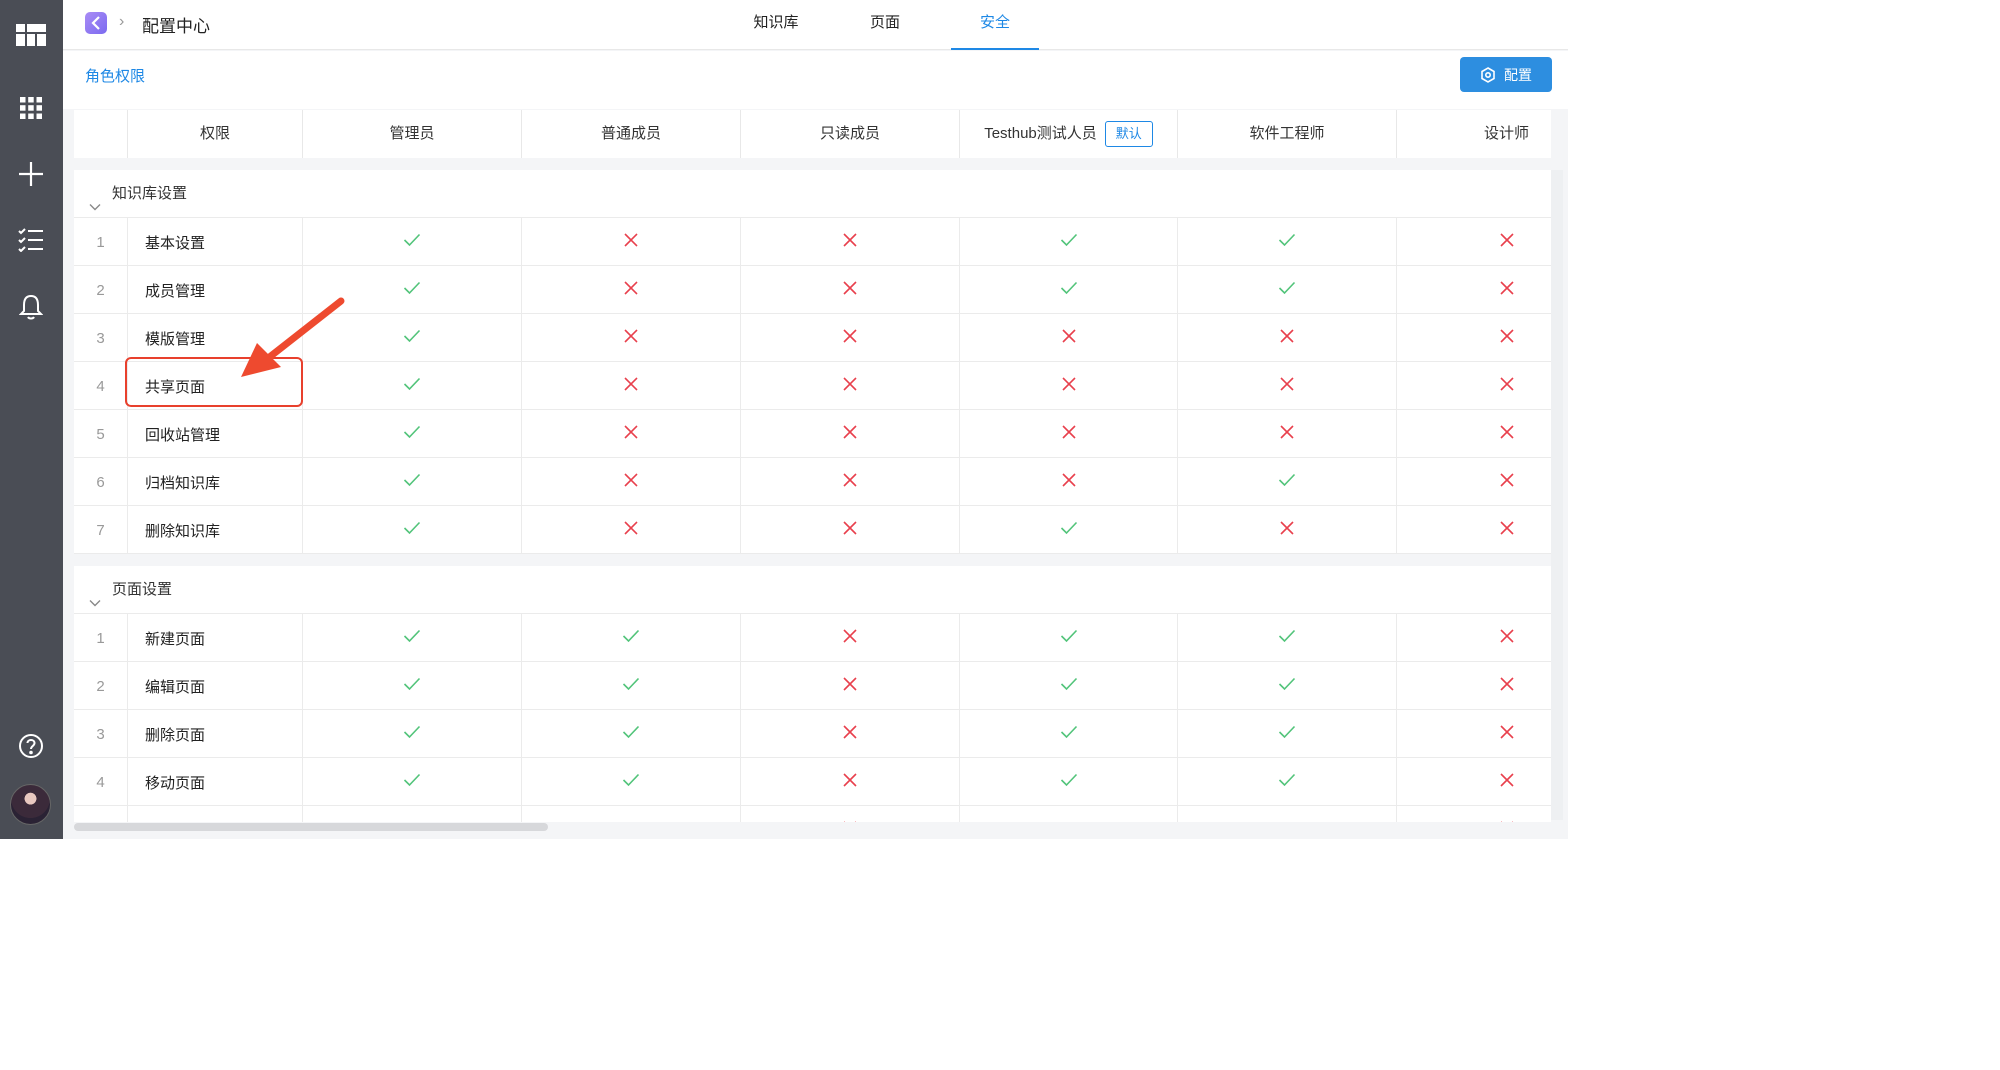 Image resolution: width=2000 pixels, height=1070 pixels. Describe the element at coordinates (96, 23) in the screenshot. I see `app-logo-icon` at that location.